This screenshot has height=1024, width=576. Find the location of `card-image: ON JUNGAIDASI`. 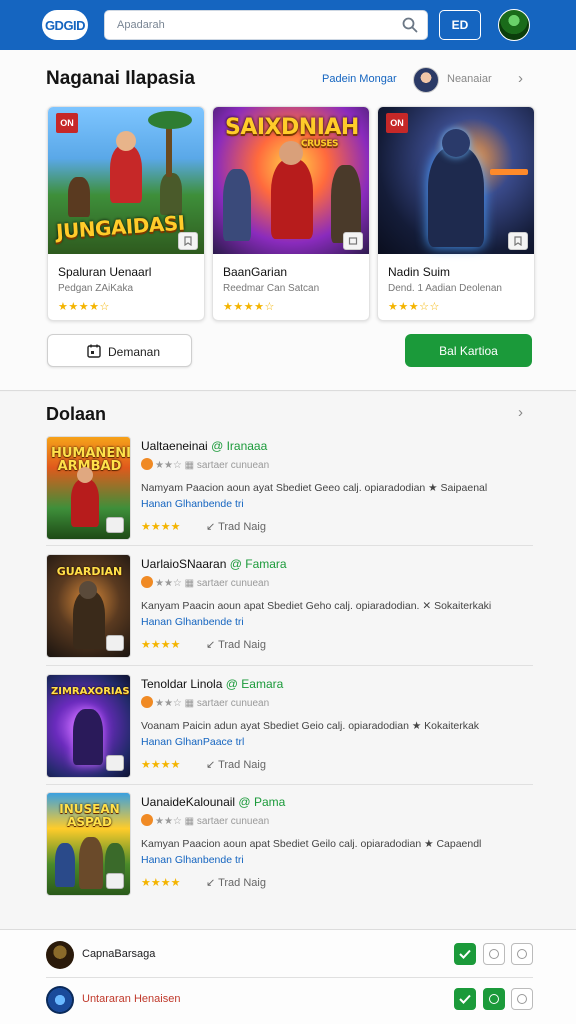

card-image: ON JUNGAIDASI is located at coordinates (126, 180).